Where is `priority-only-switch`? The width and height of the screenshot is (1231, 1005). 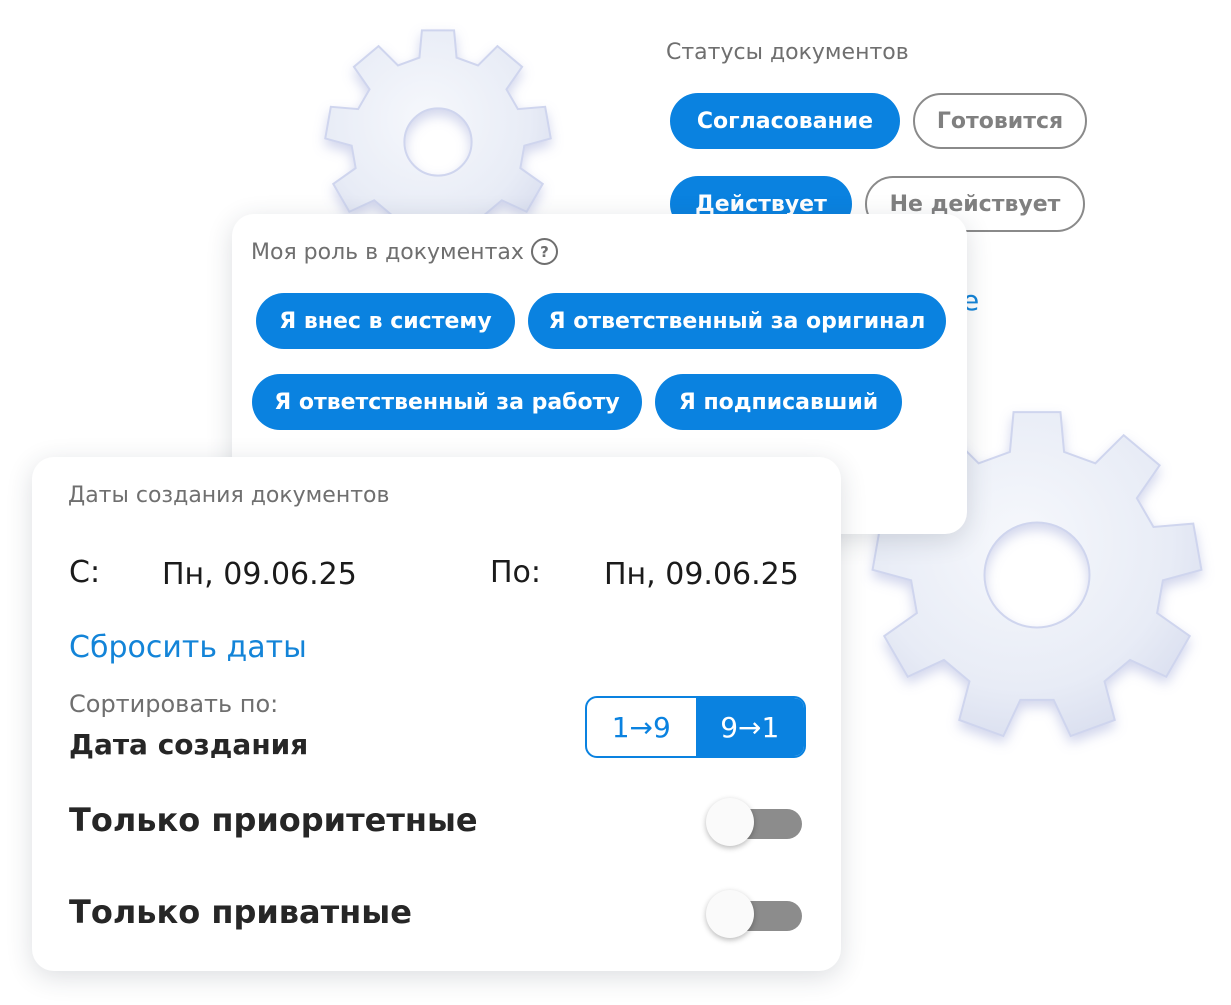 priority-only-switch is located at coordinates (754, 823).